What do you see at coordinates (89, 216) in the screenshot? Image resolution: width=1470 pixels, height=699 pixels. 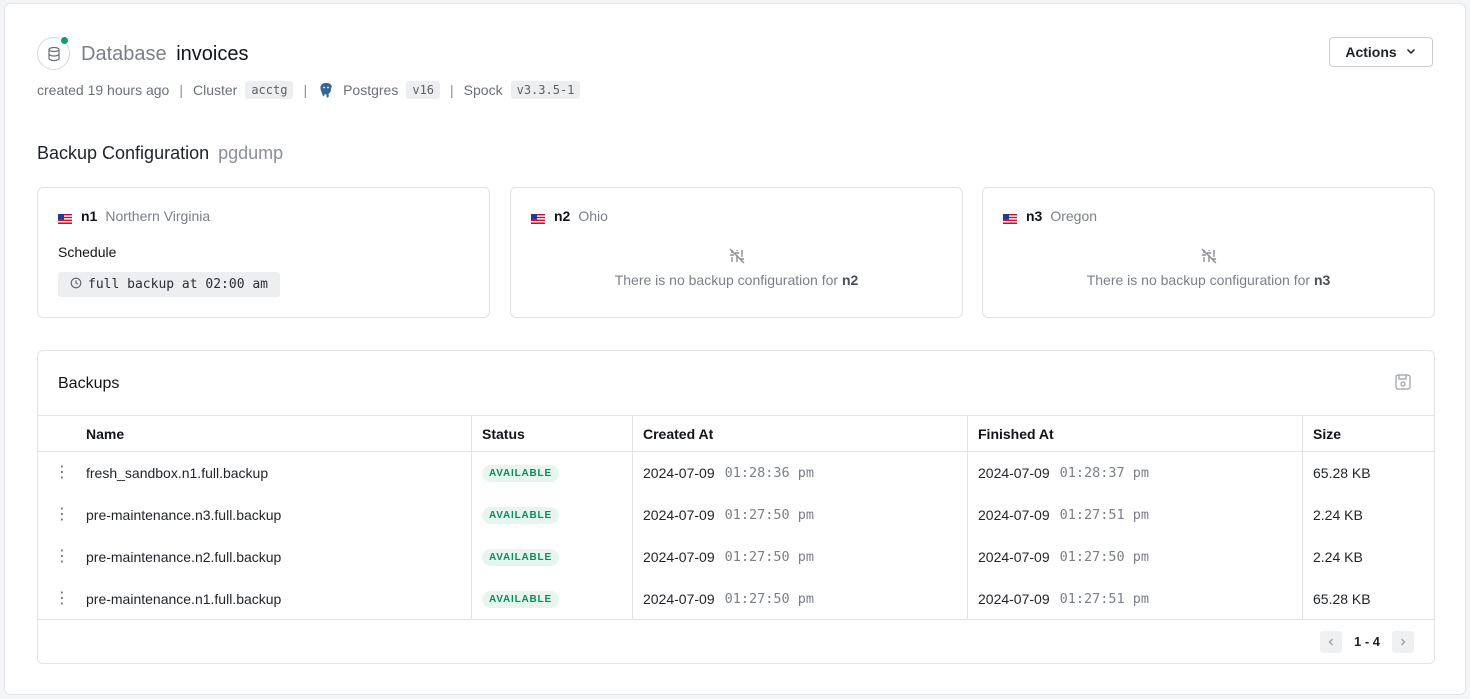 I see `node-id: n1` at bounding box center [89, 216].